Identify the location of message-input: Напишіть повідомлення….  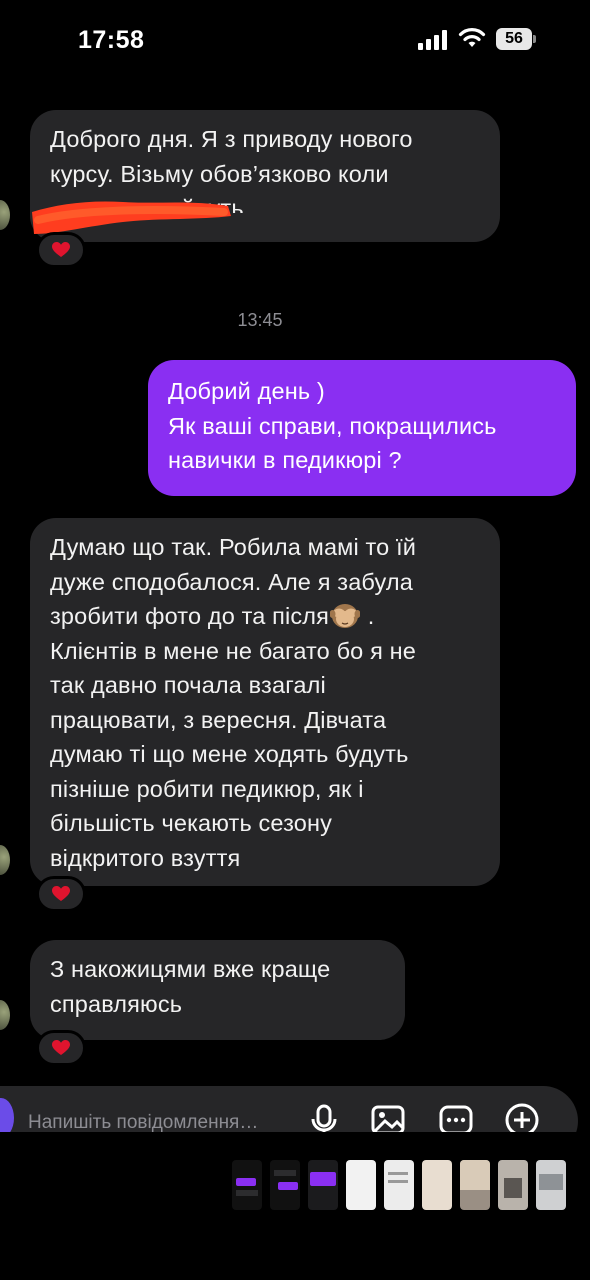
(158, 1123).